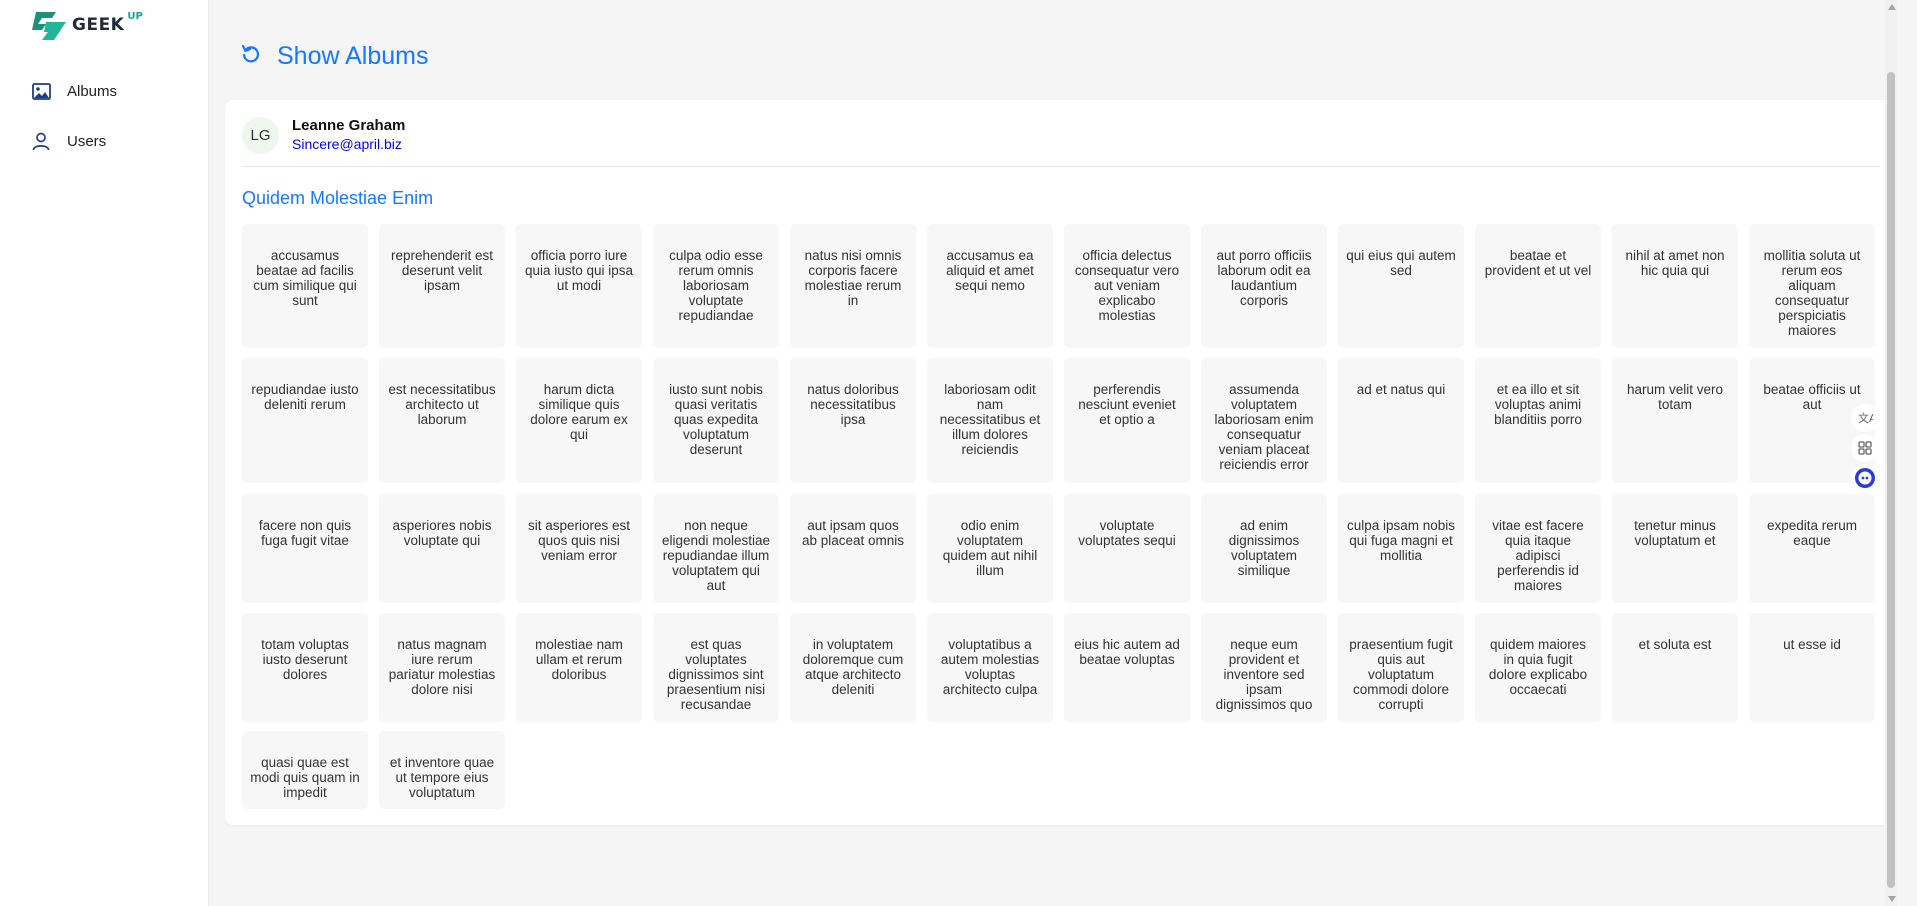  Describe the element at coordinates (305, 667) in the screenshot. I see `photo-tile: totam voluptas iusto deserunt dolores` at that location.